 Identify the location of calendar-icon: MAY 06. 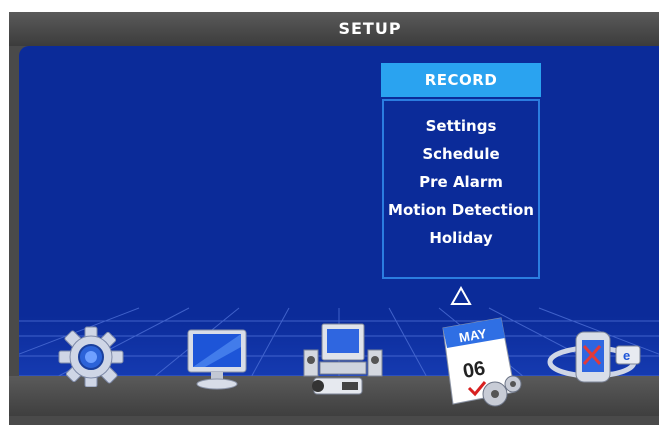
(483, 362).